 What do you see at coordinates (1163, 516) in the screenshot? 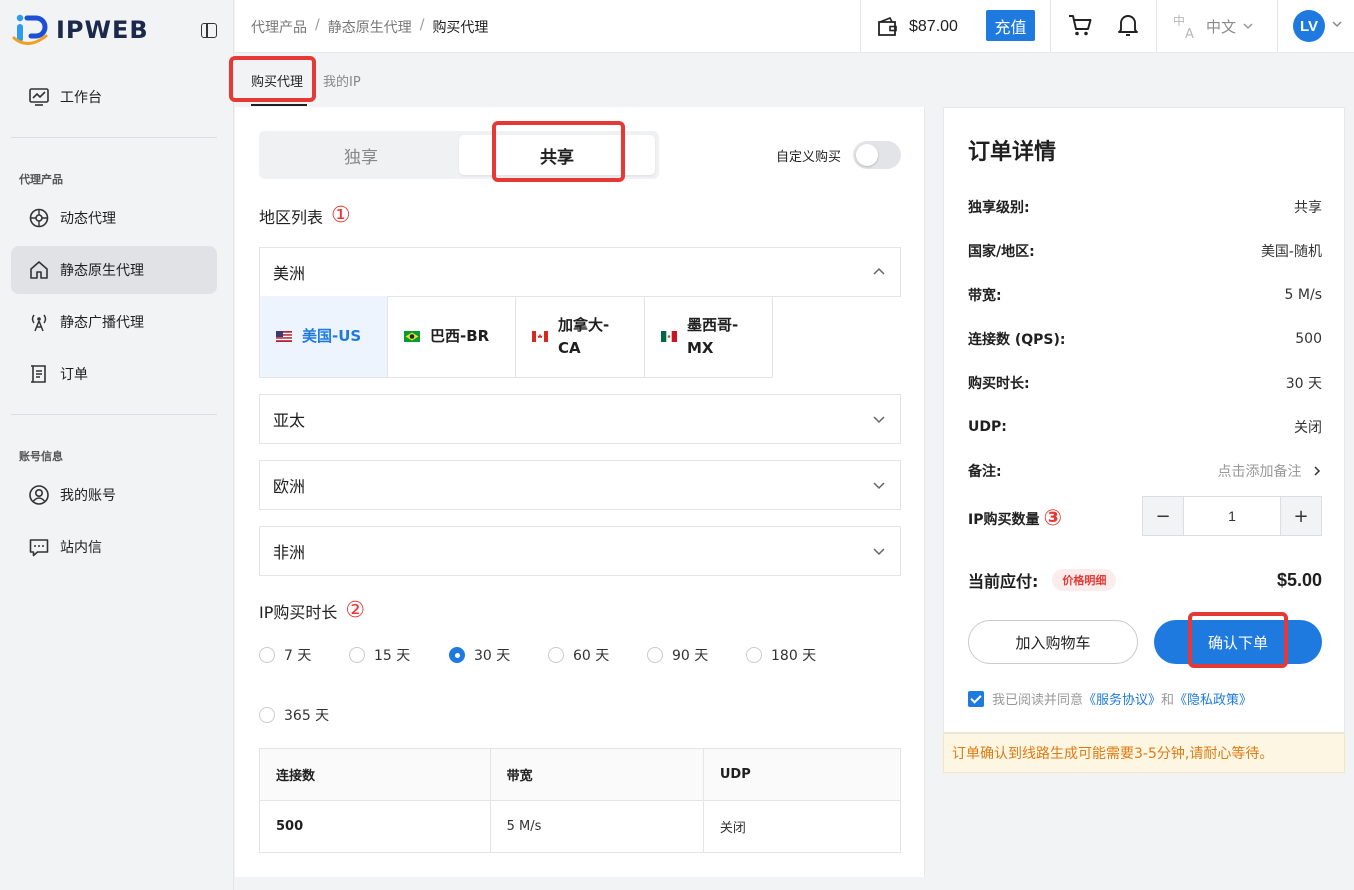
I see `decrement-button: −` at bounding box center [1163, 516].